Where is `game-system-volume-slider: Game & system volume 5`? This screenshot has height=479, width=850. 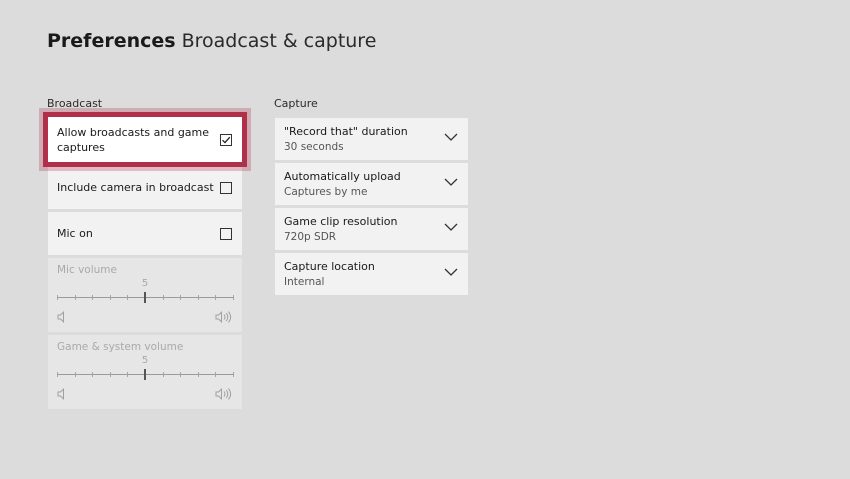
game-system-volume-slider: Game & system volume 5 is located at coordinates (145, 372).